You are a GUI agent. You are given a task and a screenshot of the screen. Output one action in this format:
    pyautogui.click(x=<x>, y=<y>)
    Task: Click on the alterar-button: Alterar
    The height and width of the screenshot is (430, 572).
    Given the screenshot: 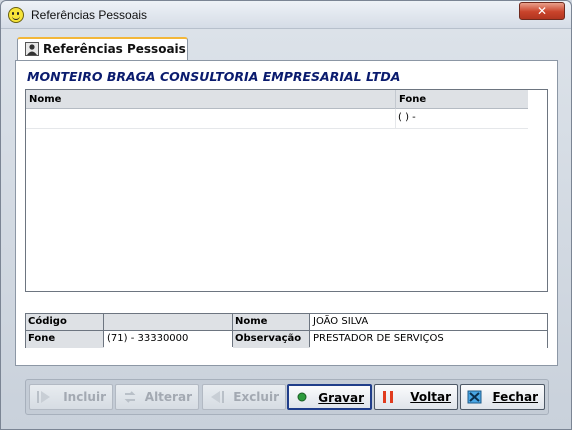 What is the action you would take?
    pyautogui.click(x=157, y=397)
    